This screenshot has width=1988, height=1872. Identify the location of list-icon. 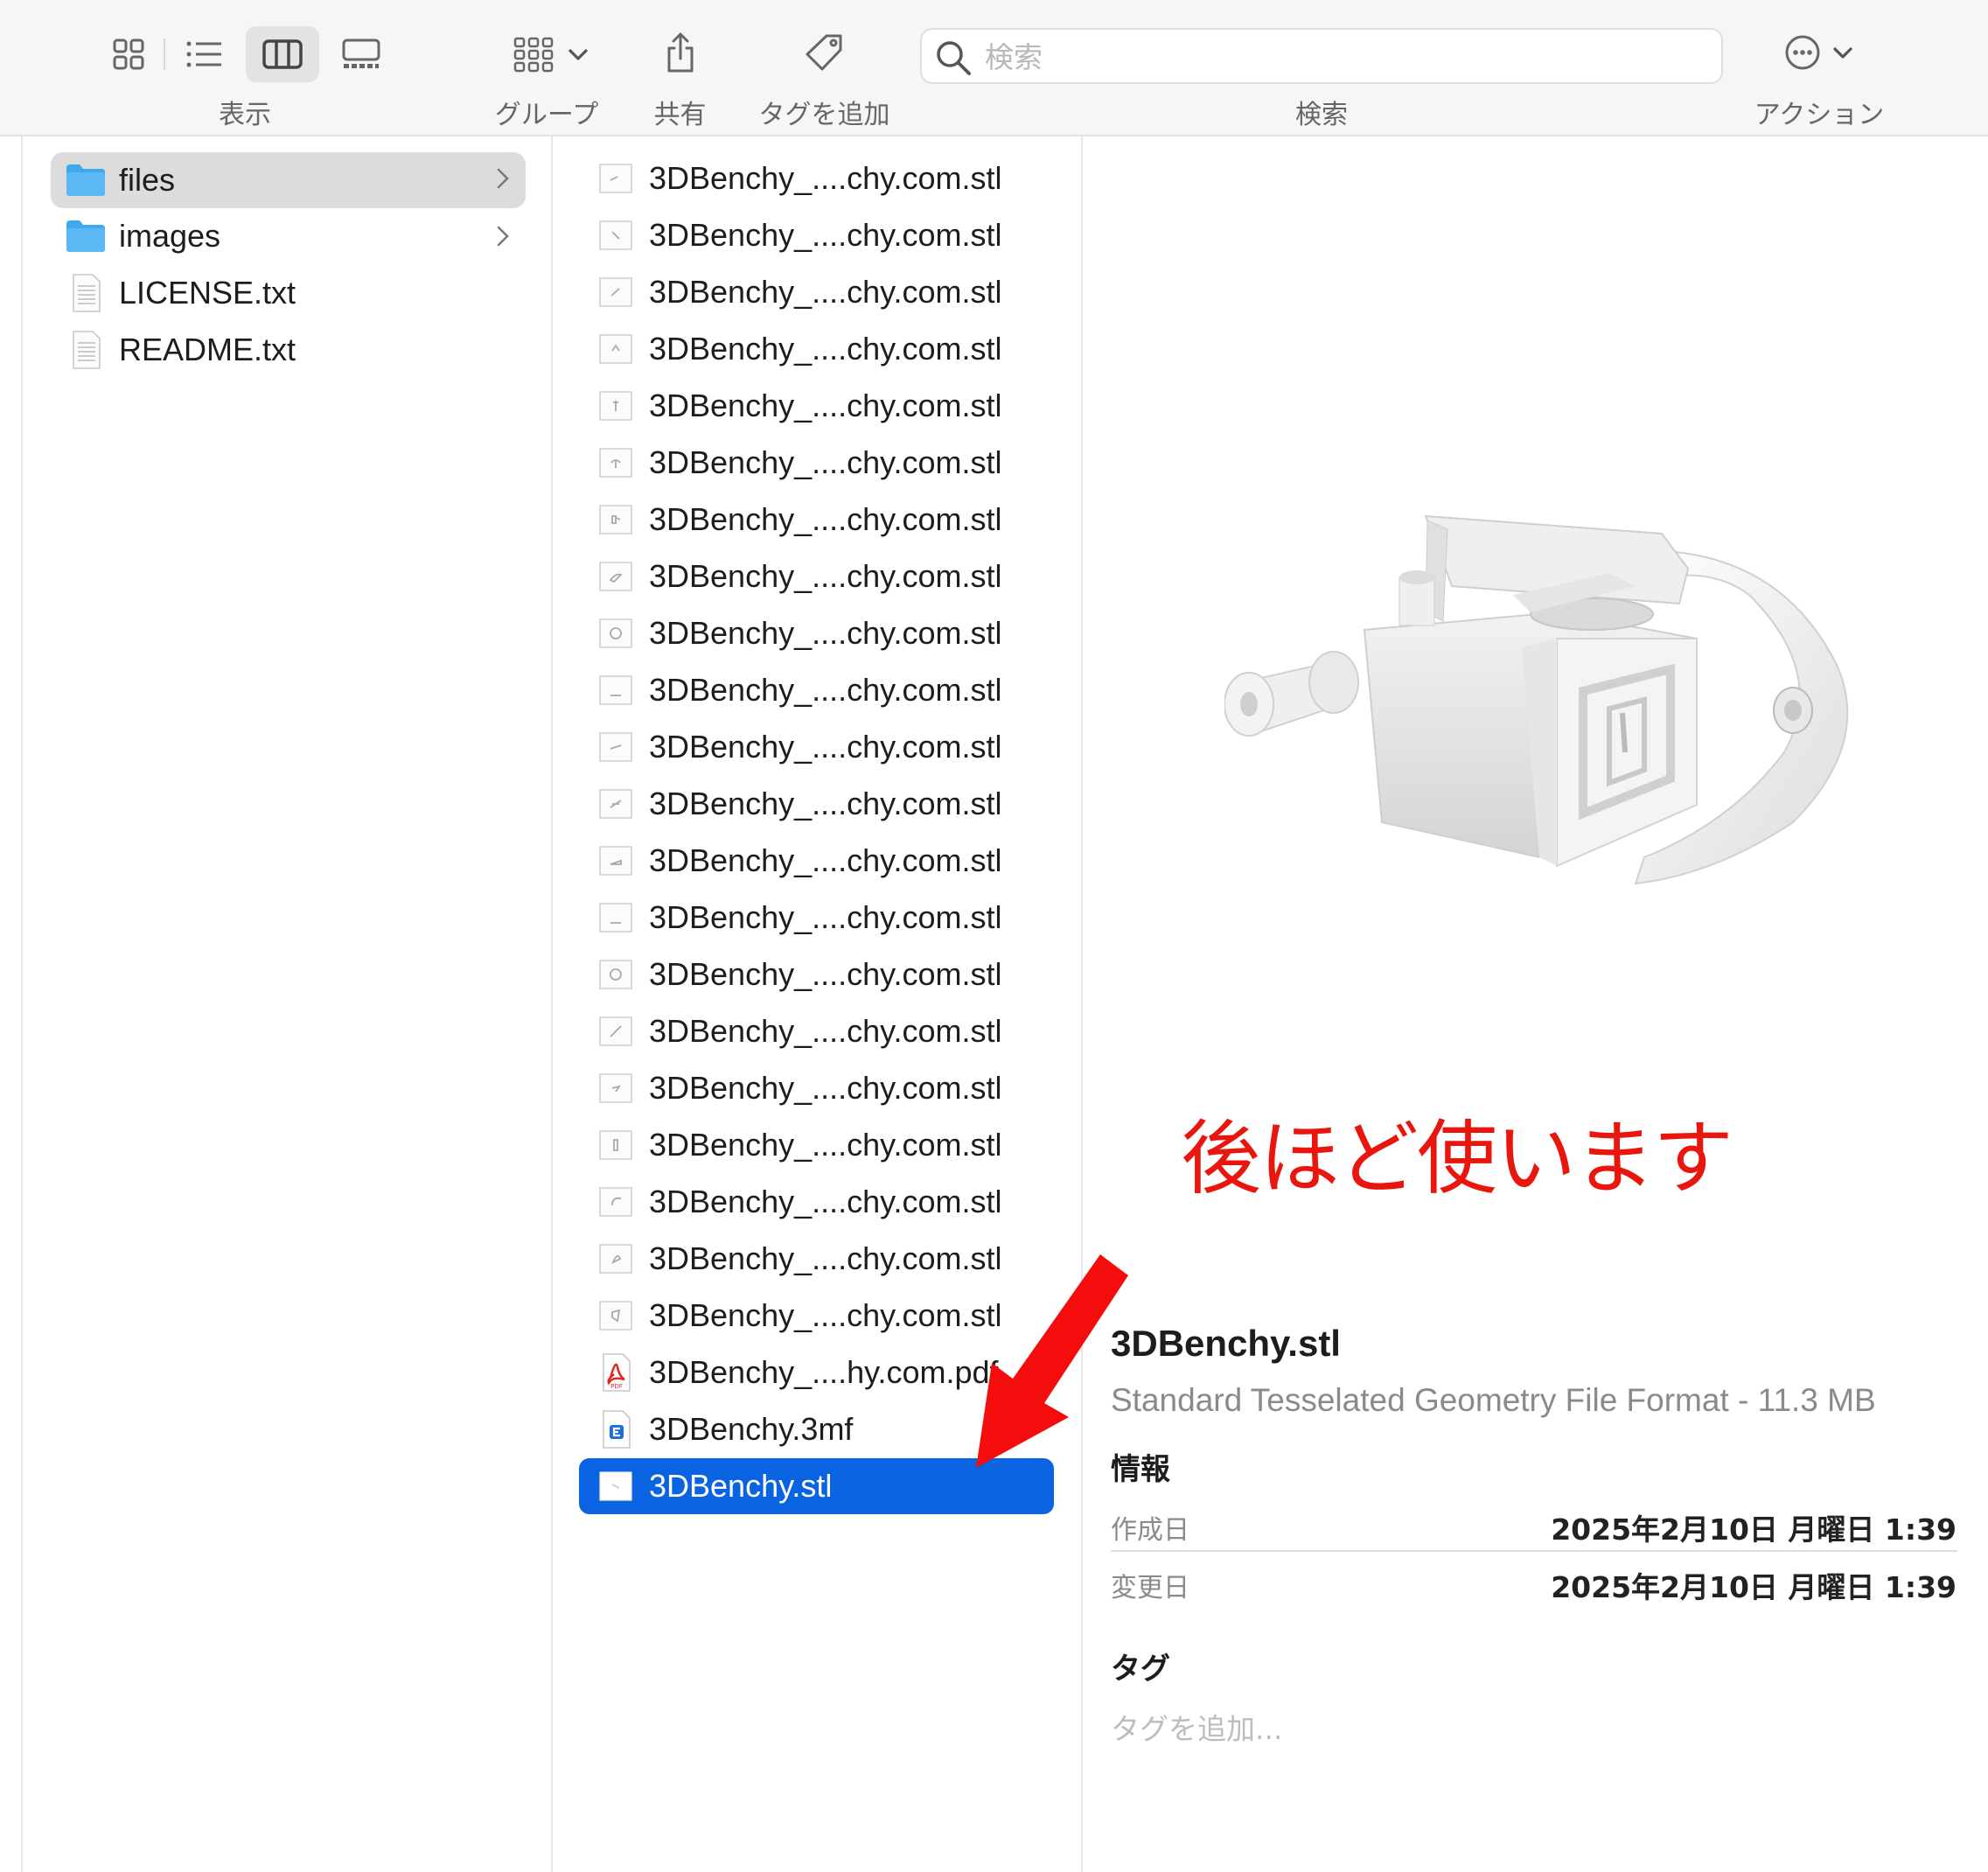
(203, 54).